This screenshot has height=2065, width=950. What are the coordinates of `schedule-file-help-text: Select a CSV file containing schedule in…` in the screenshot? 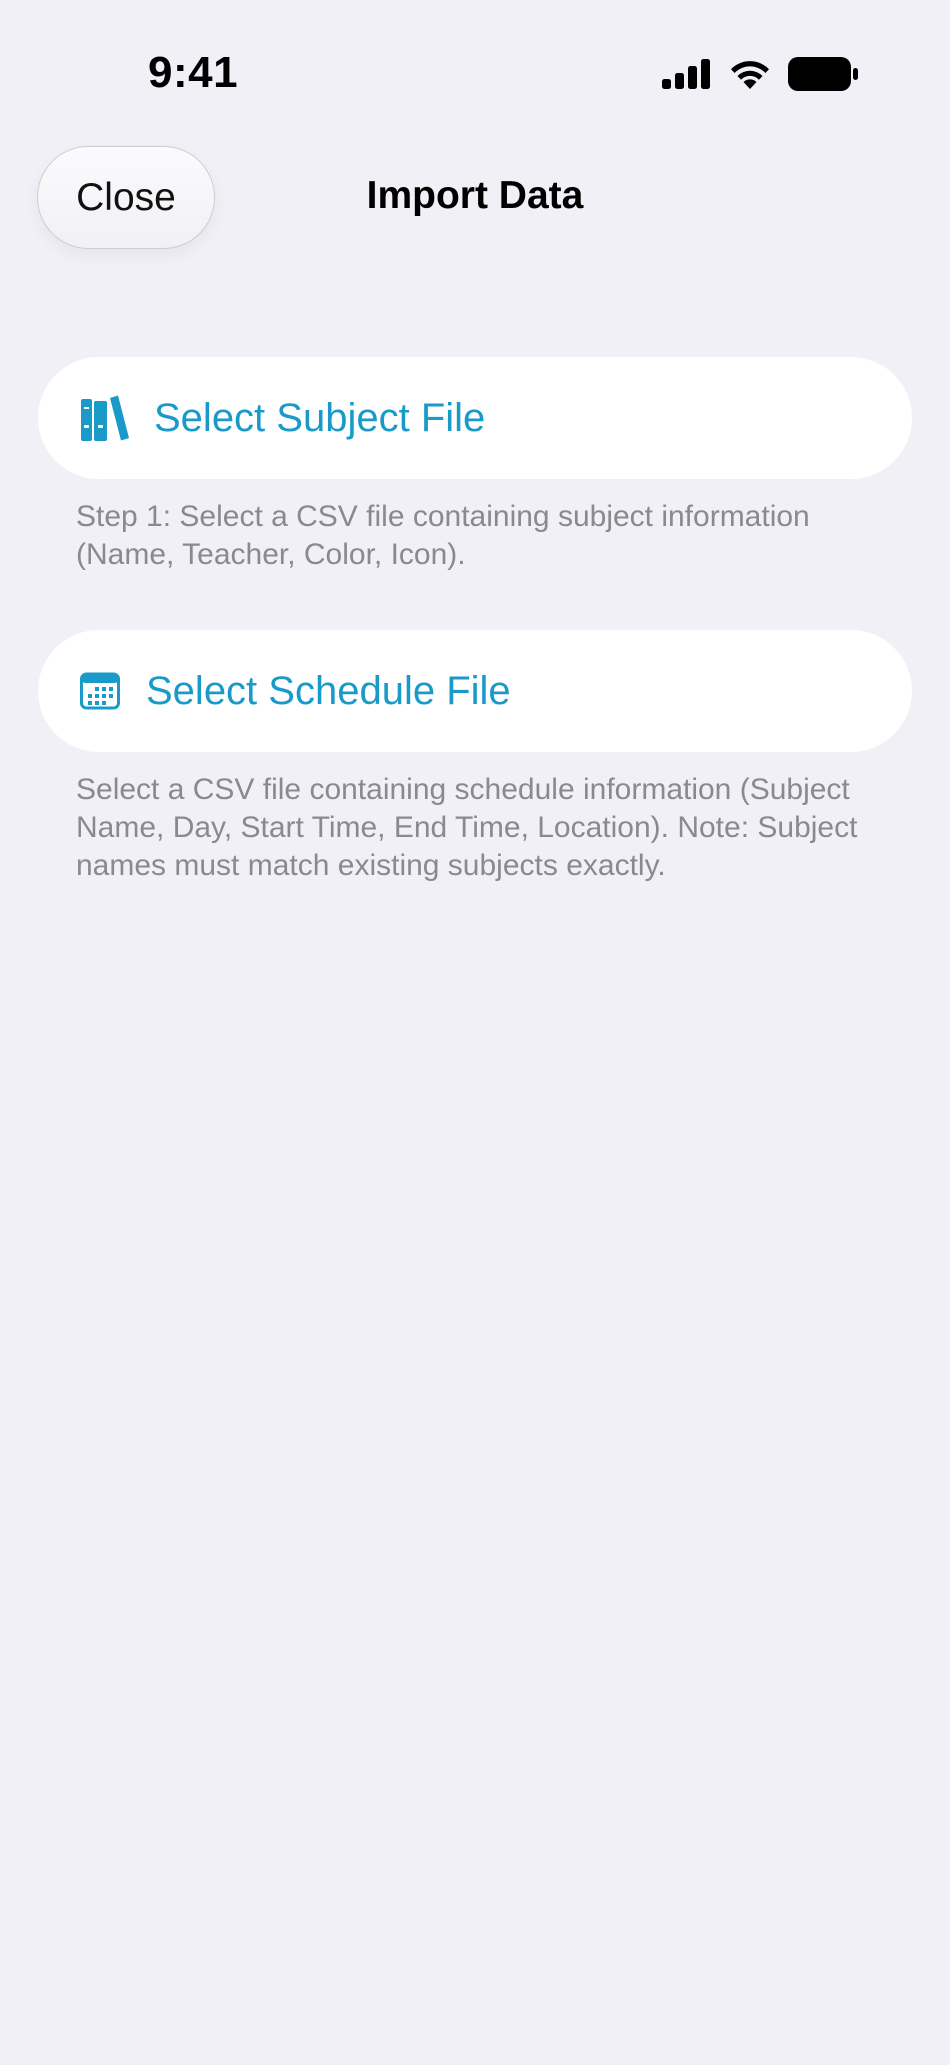 It's located at (467, 827).